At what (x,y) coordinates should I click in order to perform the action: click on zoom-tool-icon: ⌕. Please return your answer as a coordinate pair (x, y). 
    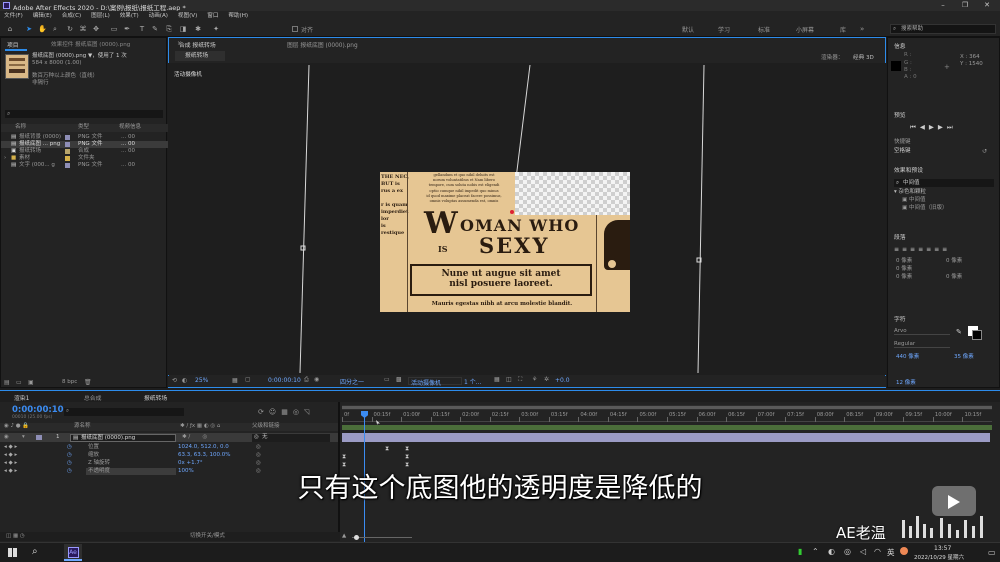
    Looking at the image, I should click on (55, 29).